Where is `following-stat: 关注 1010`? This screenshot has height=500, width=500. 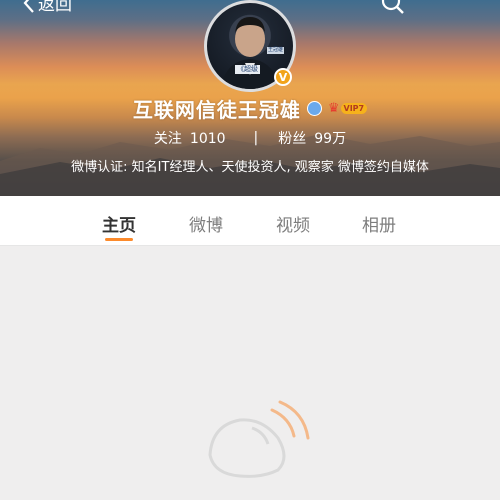 following-stat: 关注 1010 is located at coordinates (190, 138).